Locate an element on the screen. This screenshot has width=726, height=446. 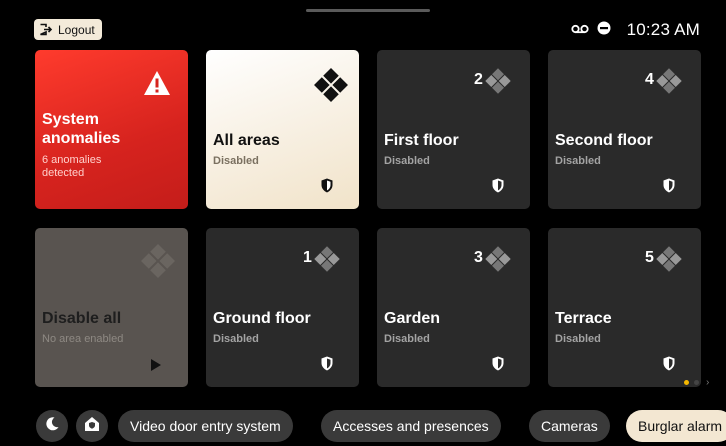
warning-icon is located at coordinates (157, 85).